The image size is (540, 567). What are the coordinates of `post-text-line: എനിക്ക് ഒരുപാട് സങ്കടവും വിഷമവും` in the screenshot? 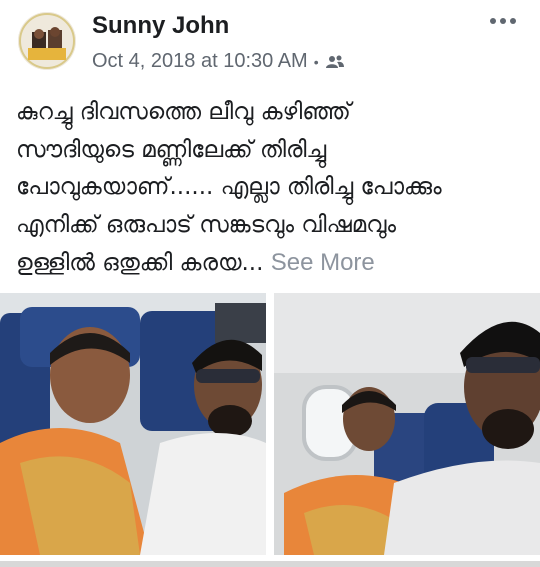 It's located at (206, 224).